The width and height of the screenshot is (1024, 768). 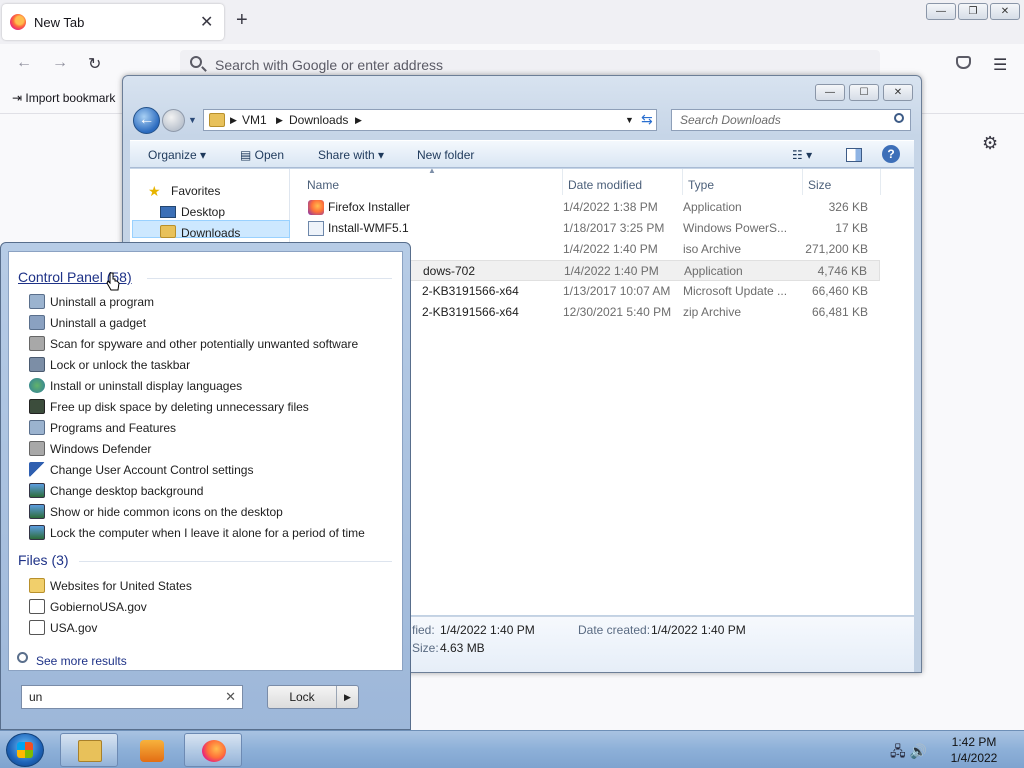 I want to click on explorer-minimize-button: —, so click(x=830, y=92).